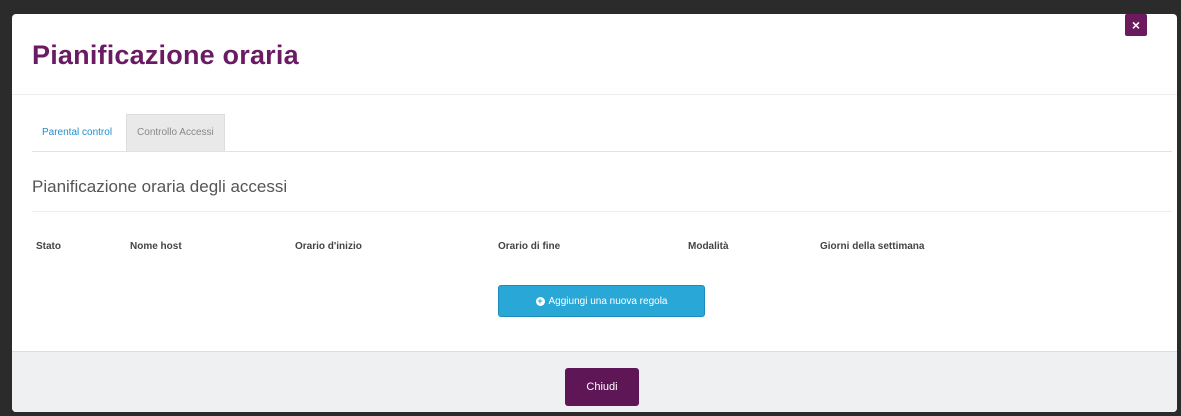  Describe the element at coordinates (156, 246) in the screenshot. I see `column-header-hostname: Nome host` at that location.